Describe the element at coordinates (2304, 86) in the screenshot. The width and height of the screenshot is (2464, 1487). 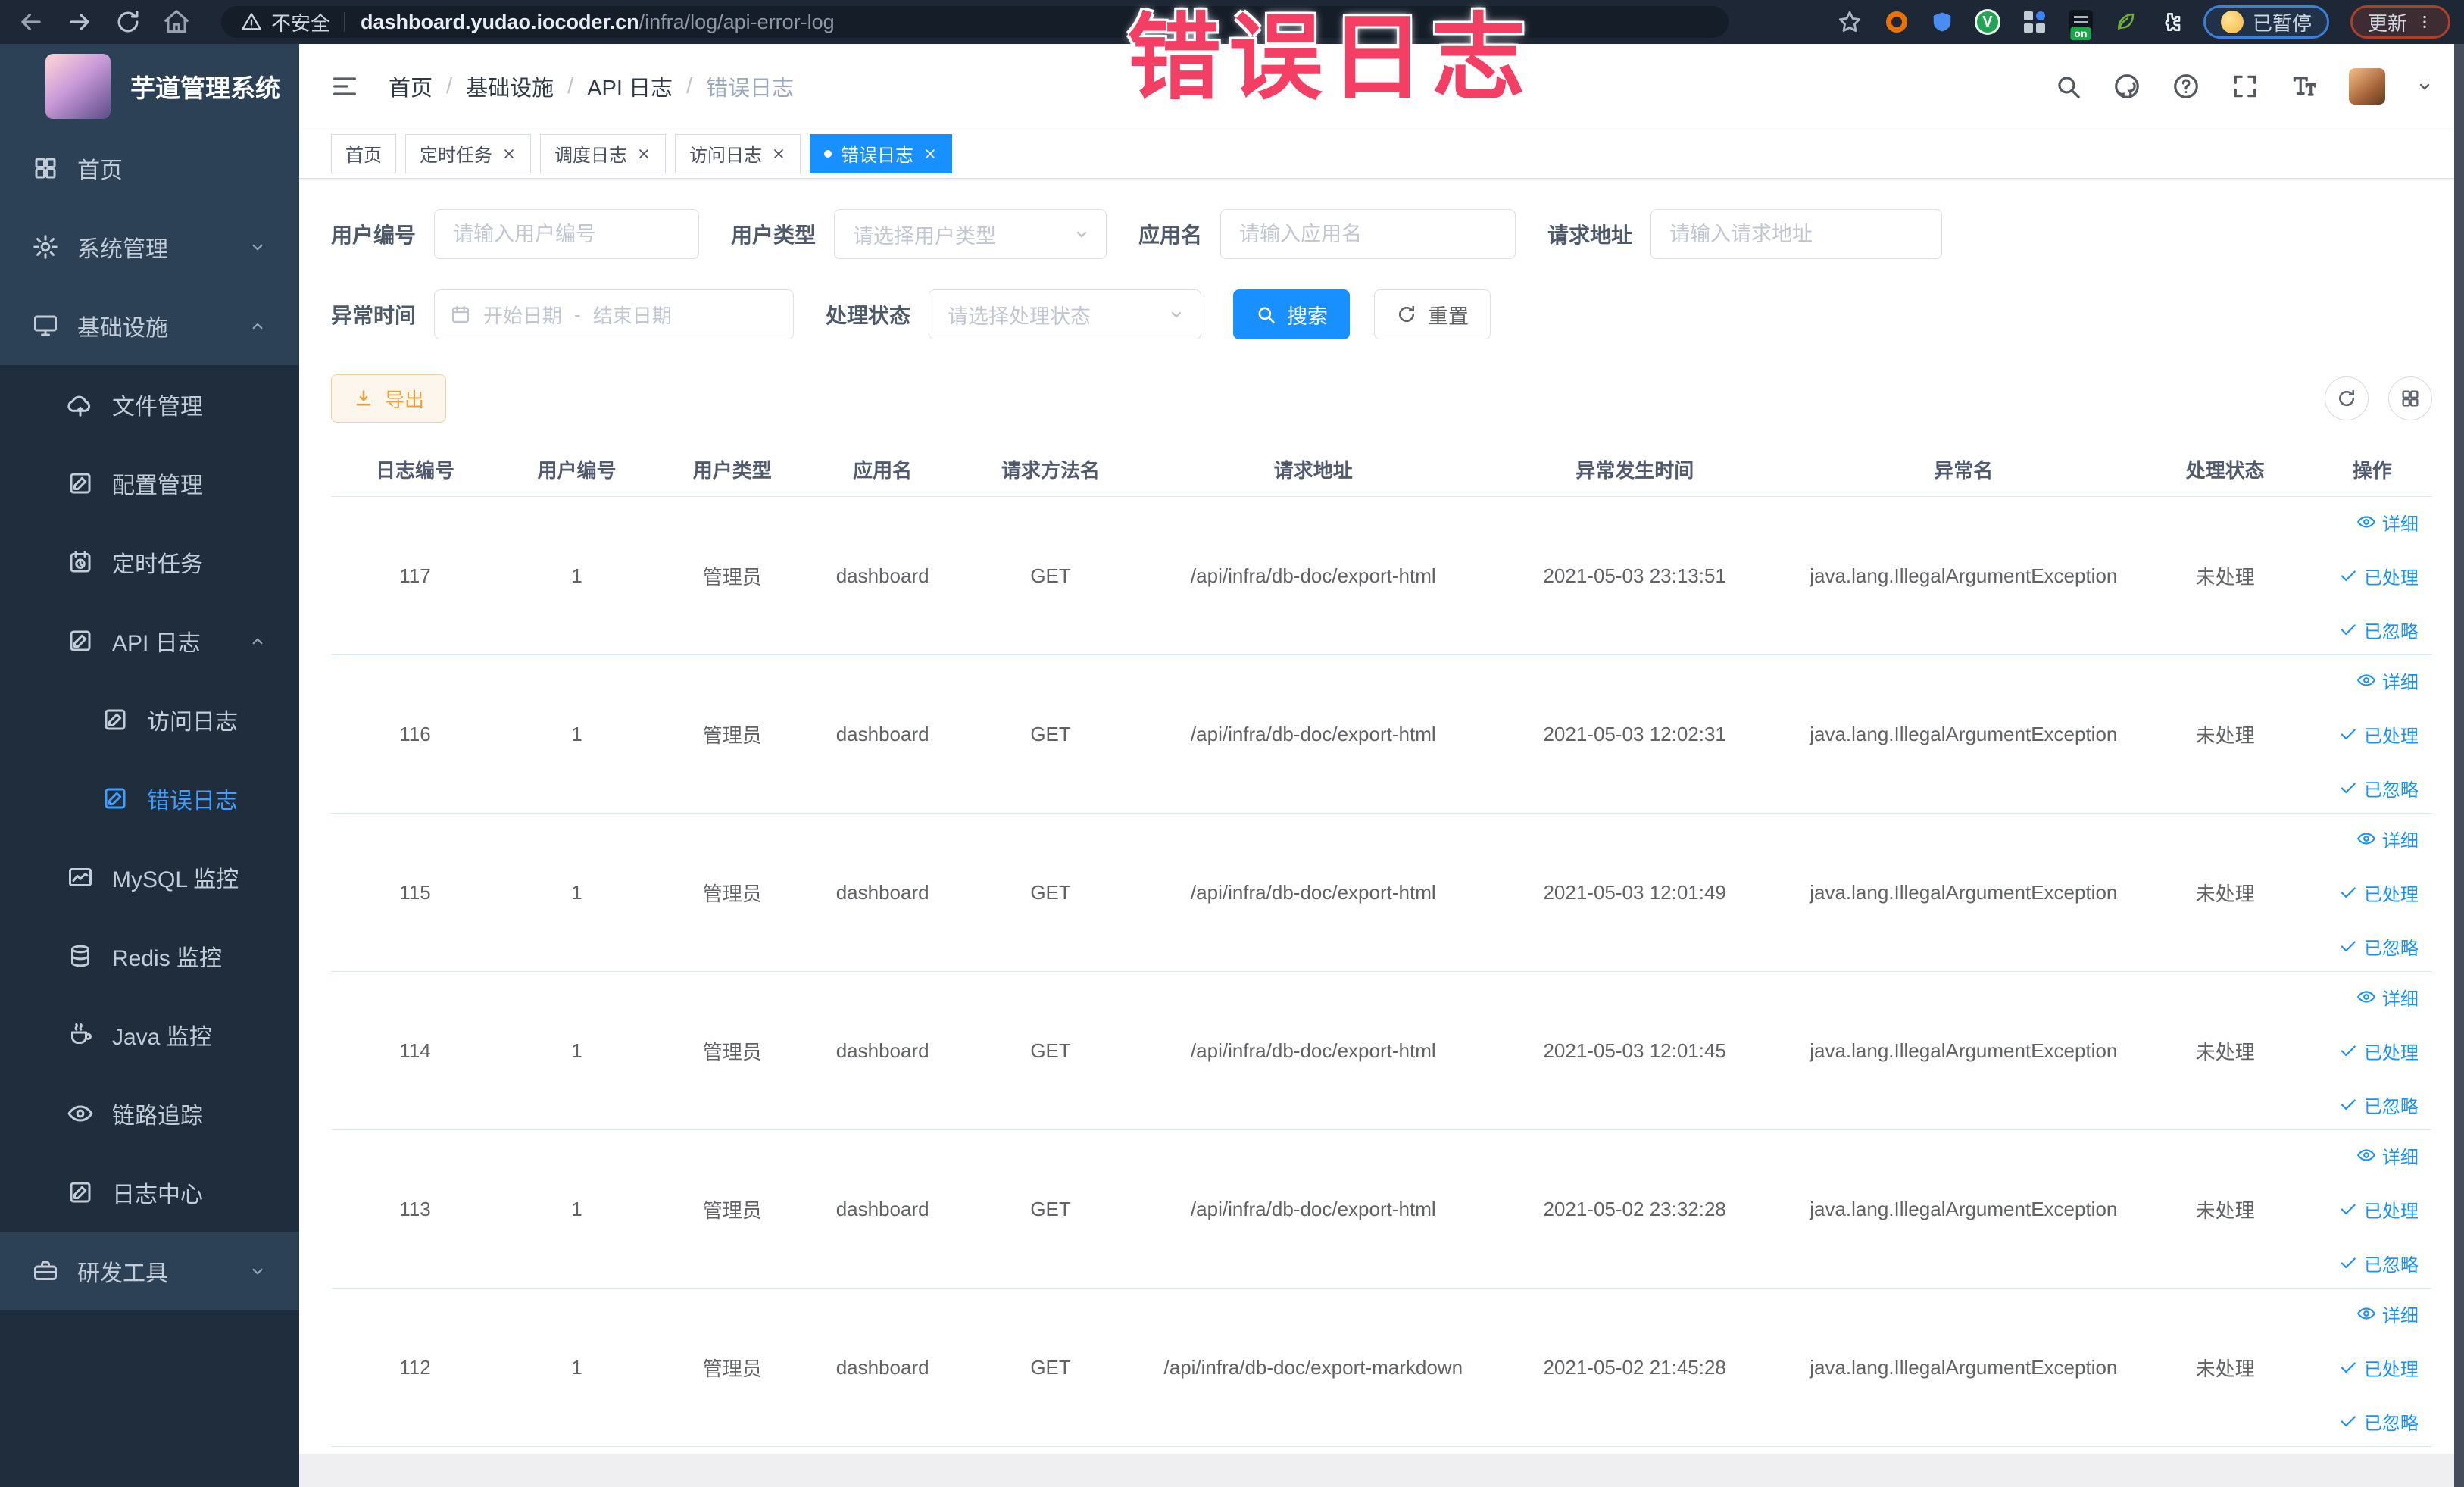
I see `font-size-icon` at that location.